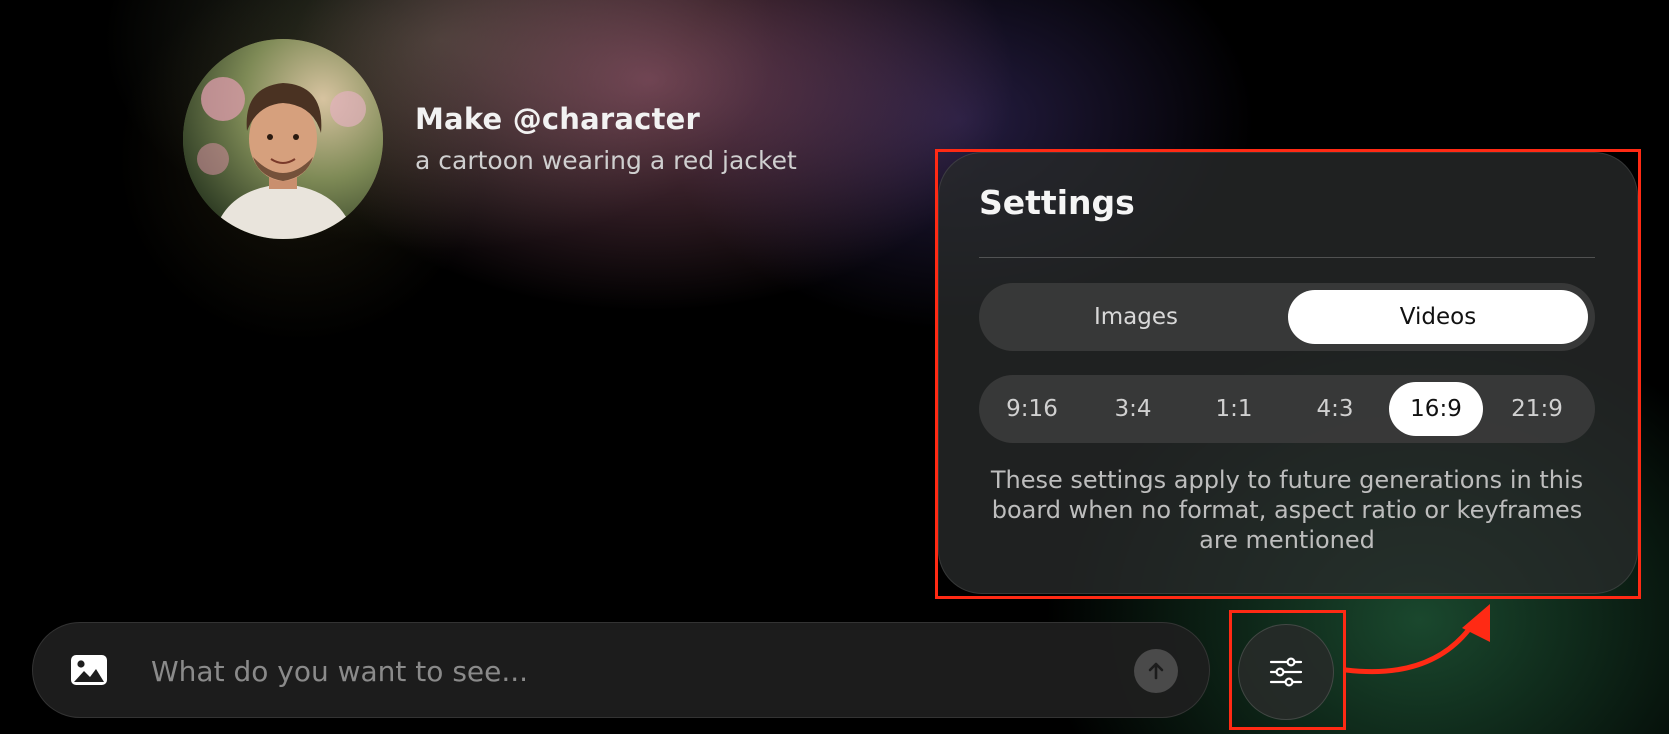 The height and width of the screenshot is (734, 1669). I want to click on format-segmented-control: Images Videos, so click(1287, 317).